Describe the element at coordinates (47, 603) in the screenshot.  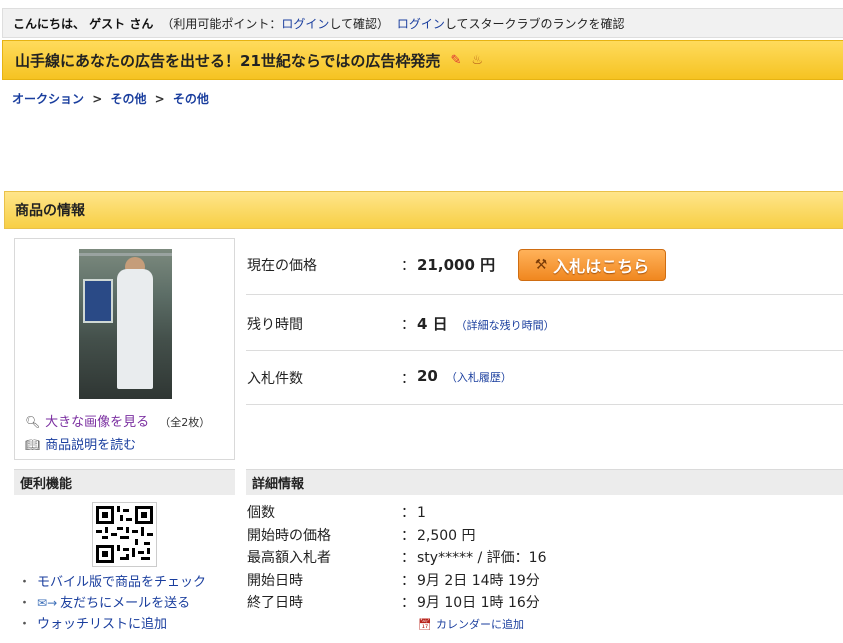
I see `mail-friend-icon: ✉→` at that location.